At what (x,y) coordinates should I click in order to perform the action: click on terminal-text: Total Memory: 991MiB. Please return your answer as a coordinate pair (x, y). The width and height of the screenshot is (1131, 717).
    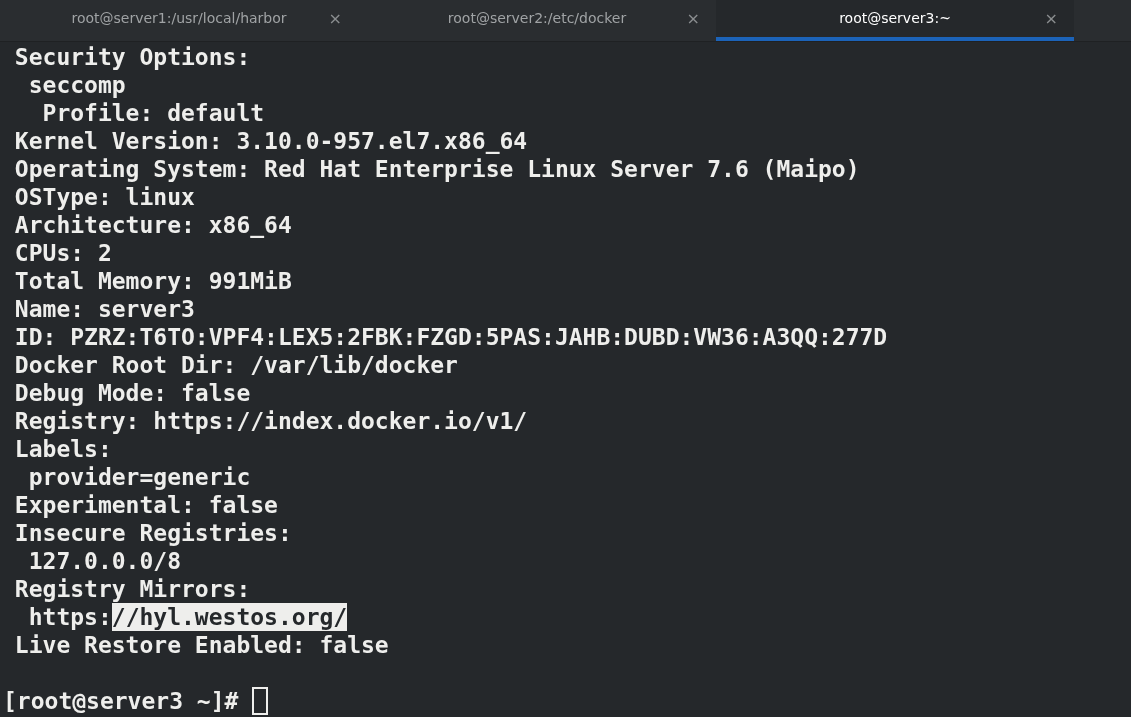
    Looking at the image, I should click on (152, 281).